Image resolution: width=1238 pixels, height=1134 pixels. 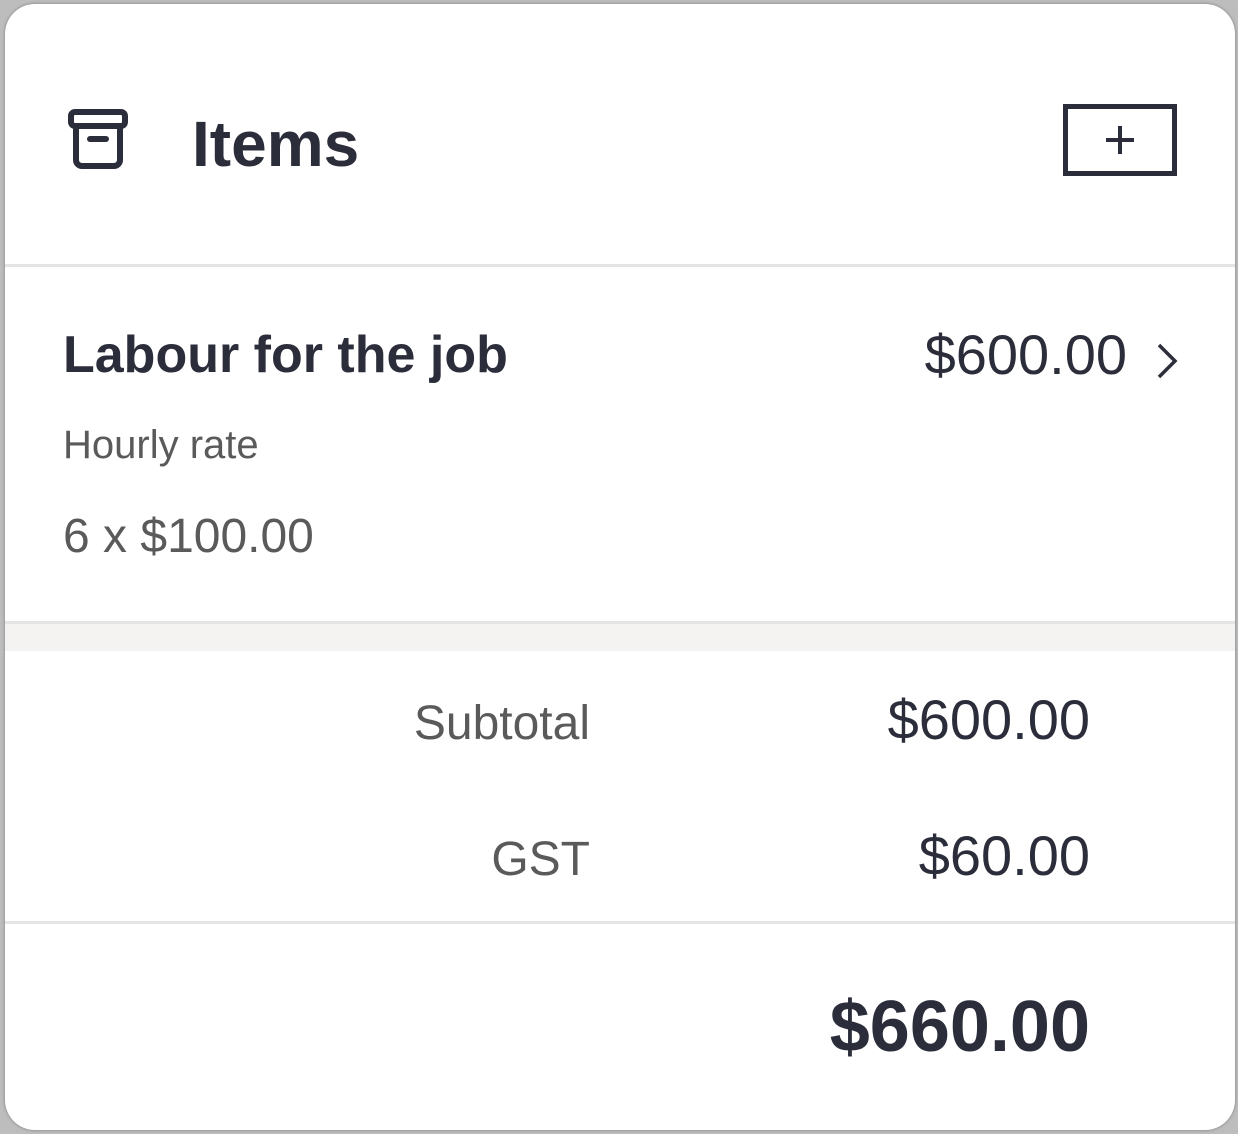 I want to click on grand-total-value: $660.00, so click(x=959, y=1027).